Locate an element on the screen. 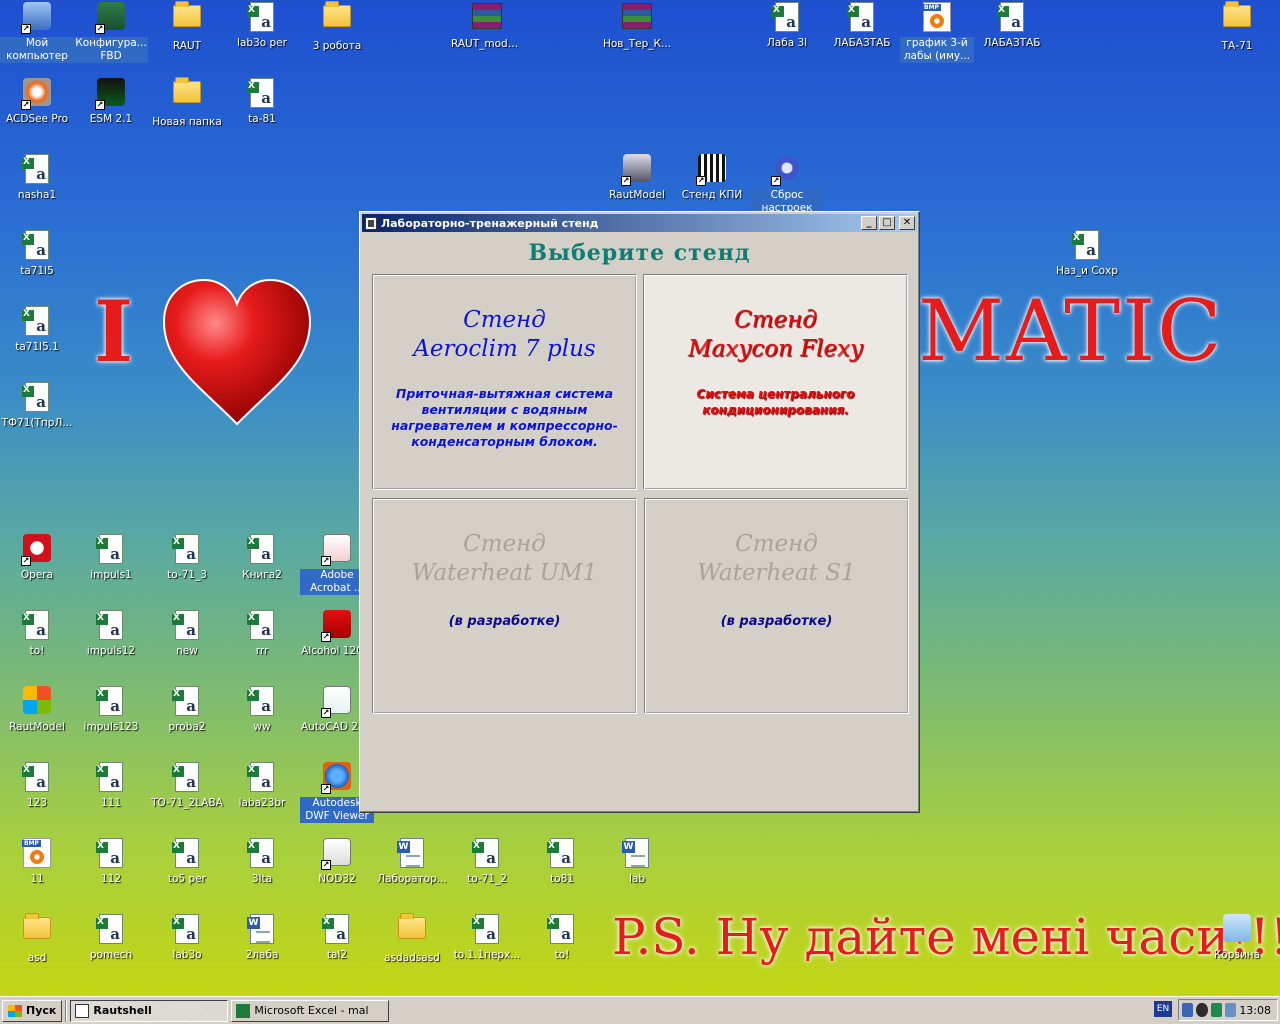  desktop-icon-label: Корзина is located at coordinates (1237, 955).